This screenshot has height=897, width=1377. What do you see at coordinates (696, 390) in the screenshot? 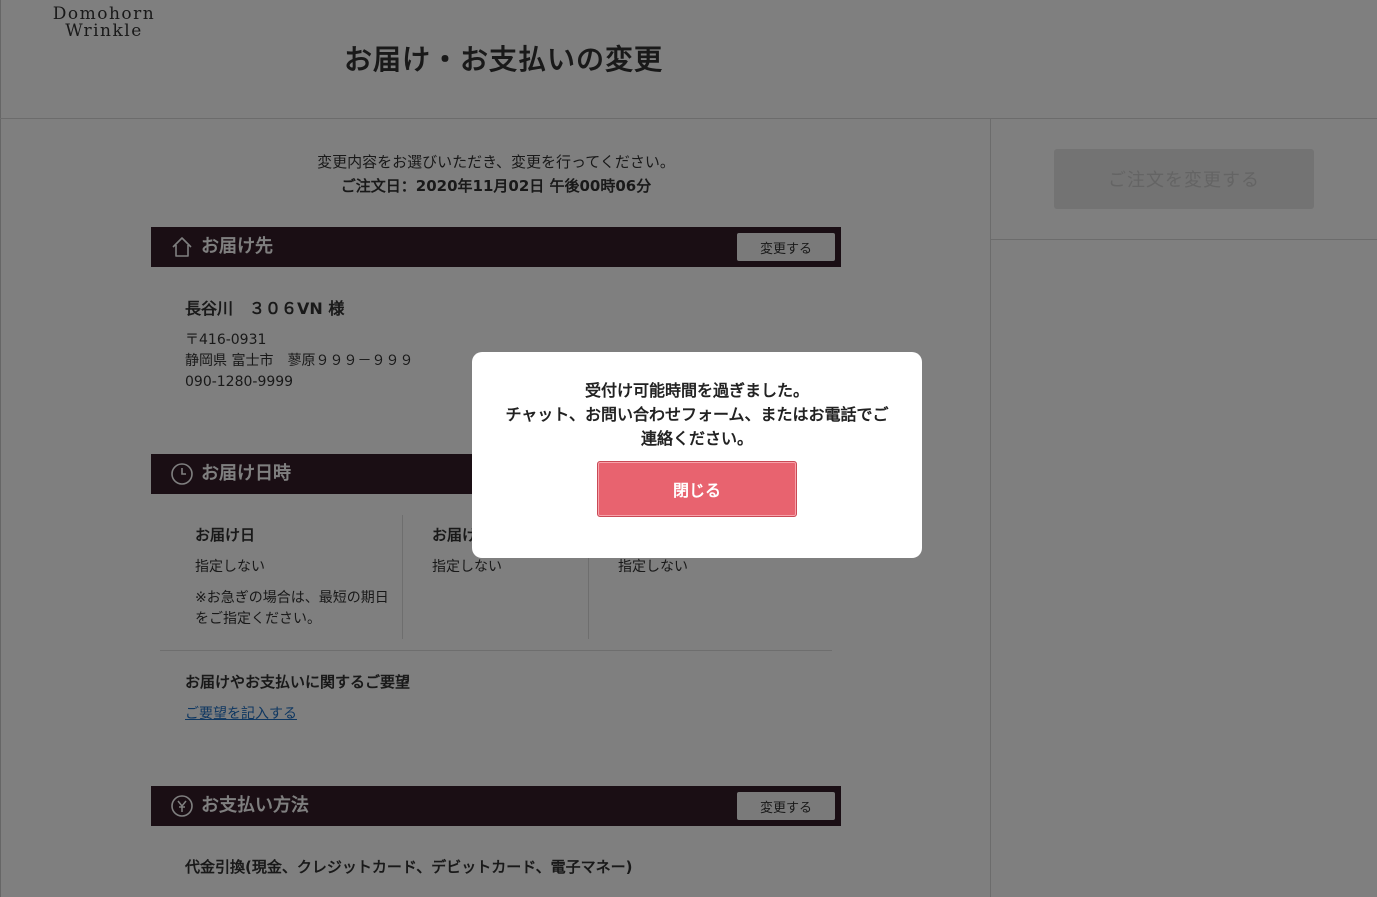
I see `modal-line-1: 受付け可能時間を過ぎました。` at bounding box center [696, 390].